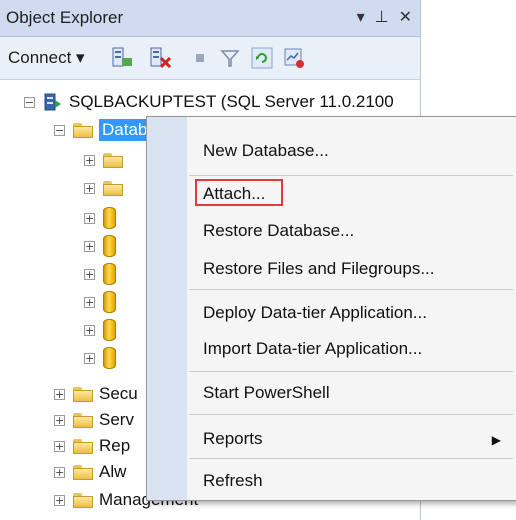 The image size is (516, 520). What do you see at coordinates (94, 420) in the screenshot?
I see `tree-row-server-objects: + Serv` at bounding box center [94, 420].